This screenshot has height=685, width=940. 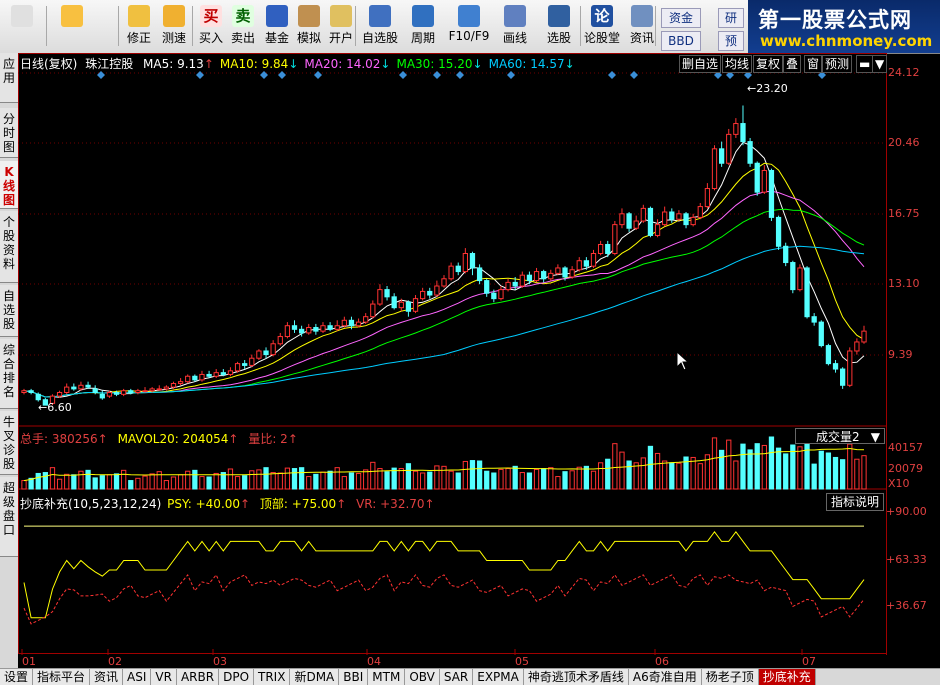 What do you see at coordinates (107, 677) in the screenshot?
I see `bottom-tab: 资讯` at bounding box center [107, 677].